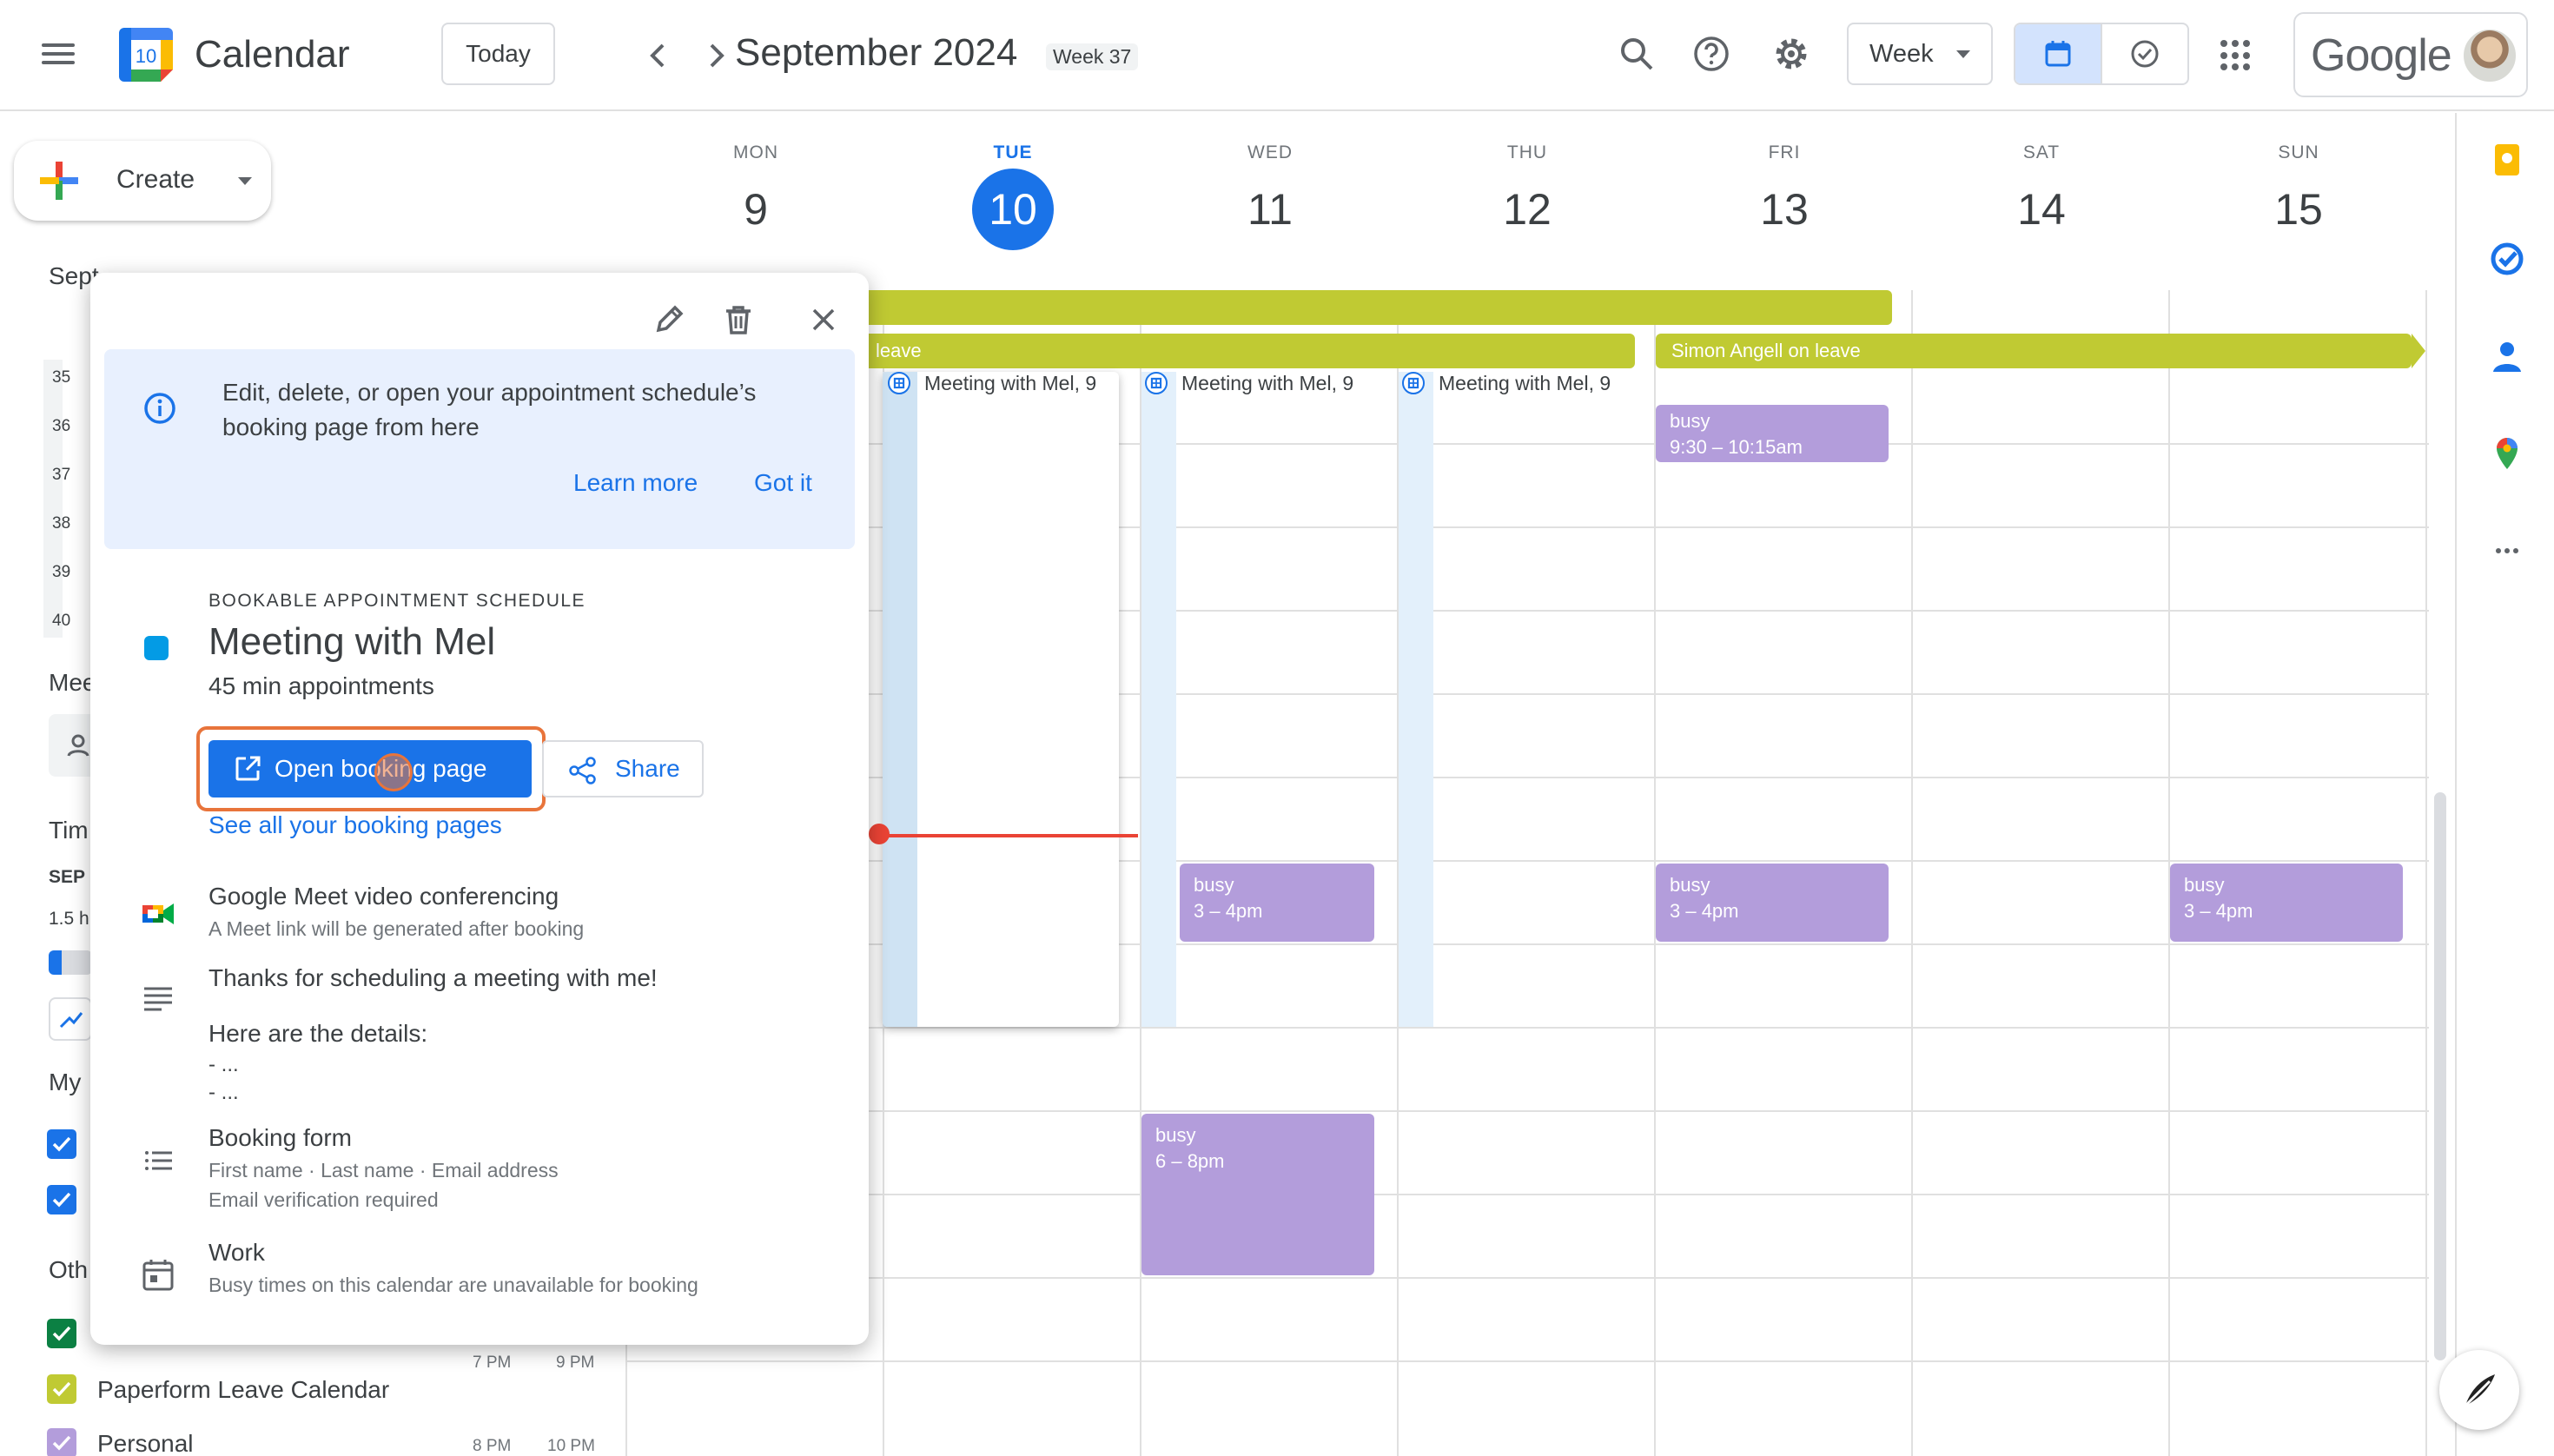  I want to click on appointment-slot-selected, so click(1001, 699).